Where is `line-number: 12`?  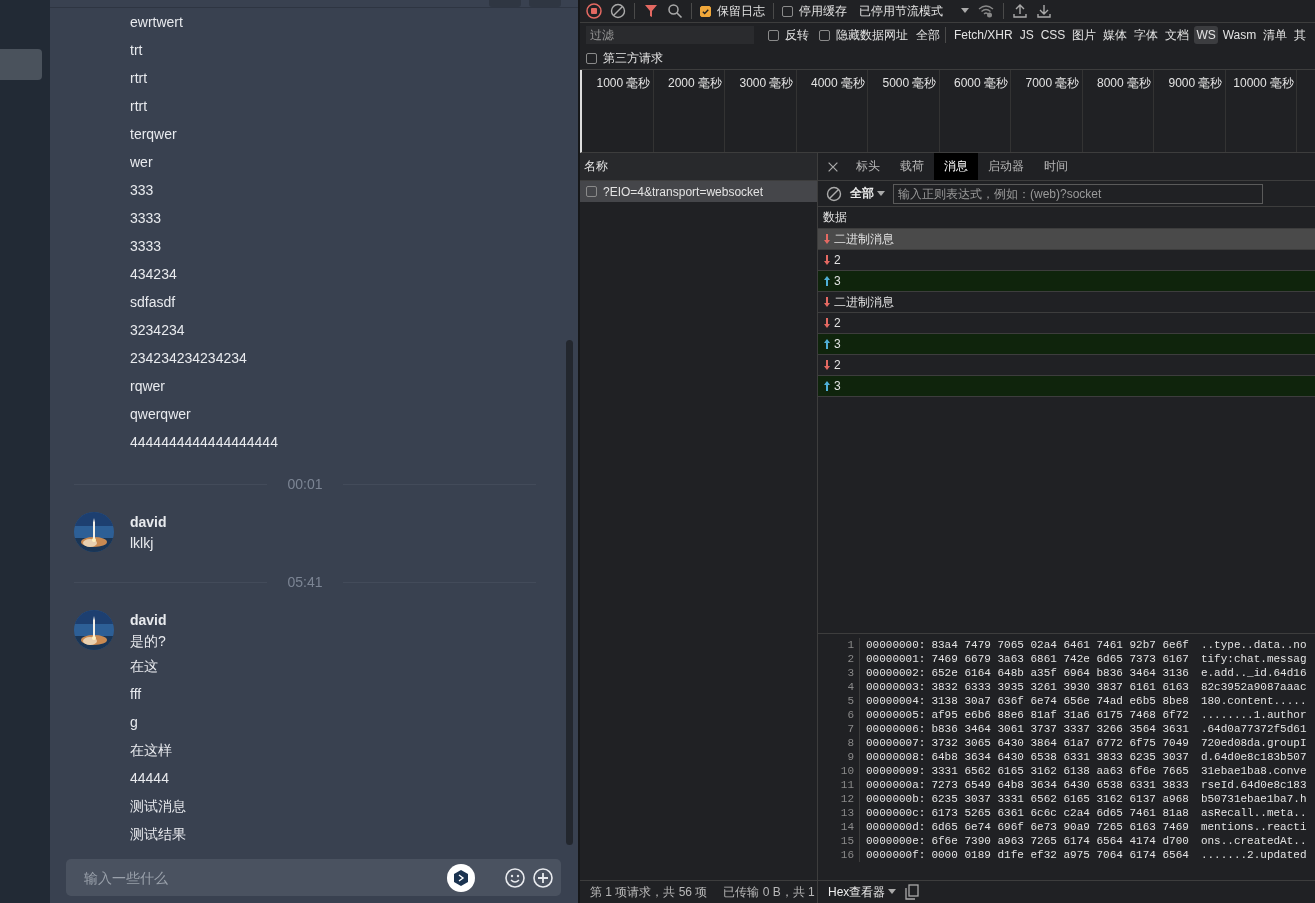
line-number: 12 is located at coordinates (839, 799).